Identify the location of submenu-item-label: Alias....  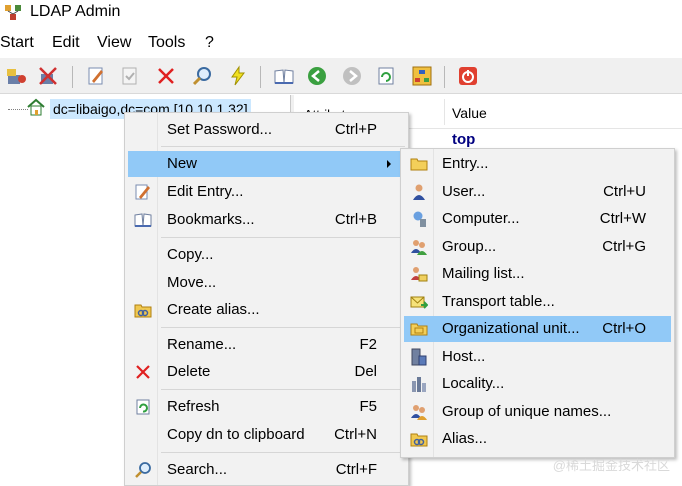
(465, 438).